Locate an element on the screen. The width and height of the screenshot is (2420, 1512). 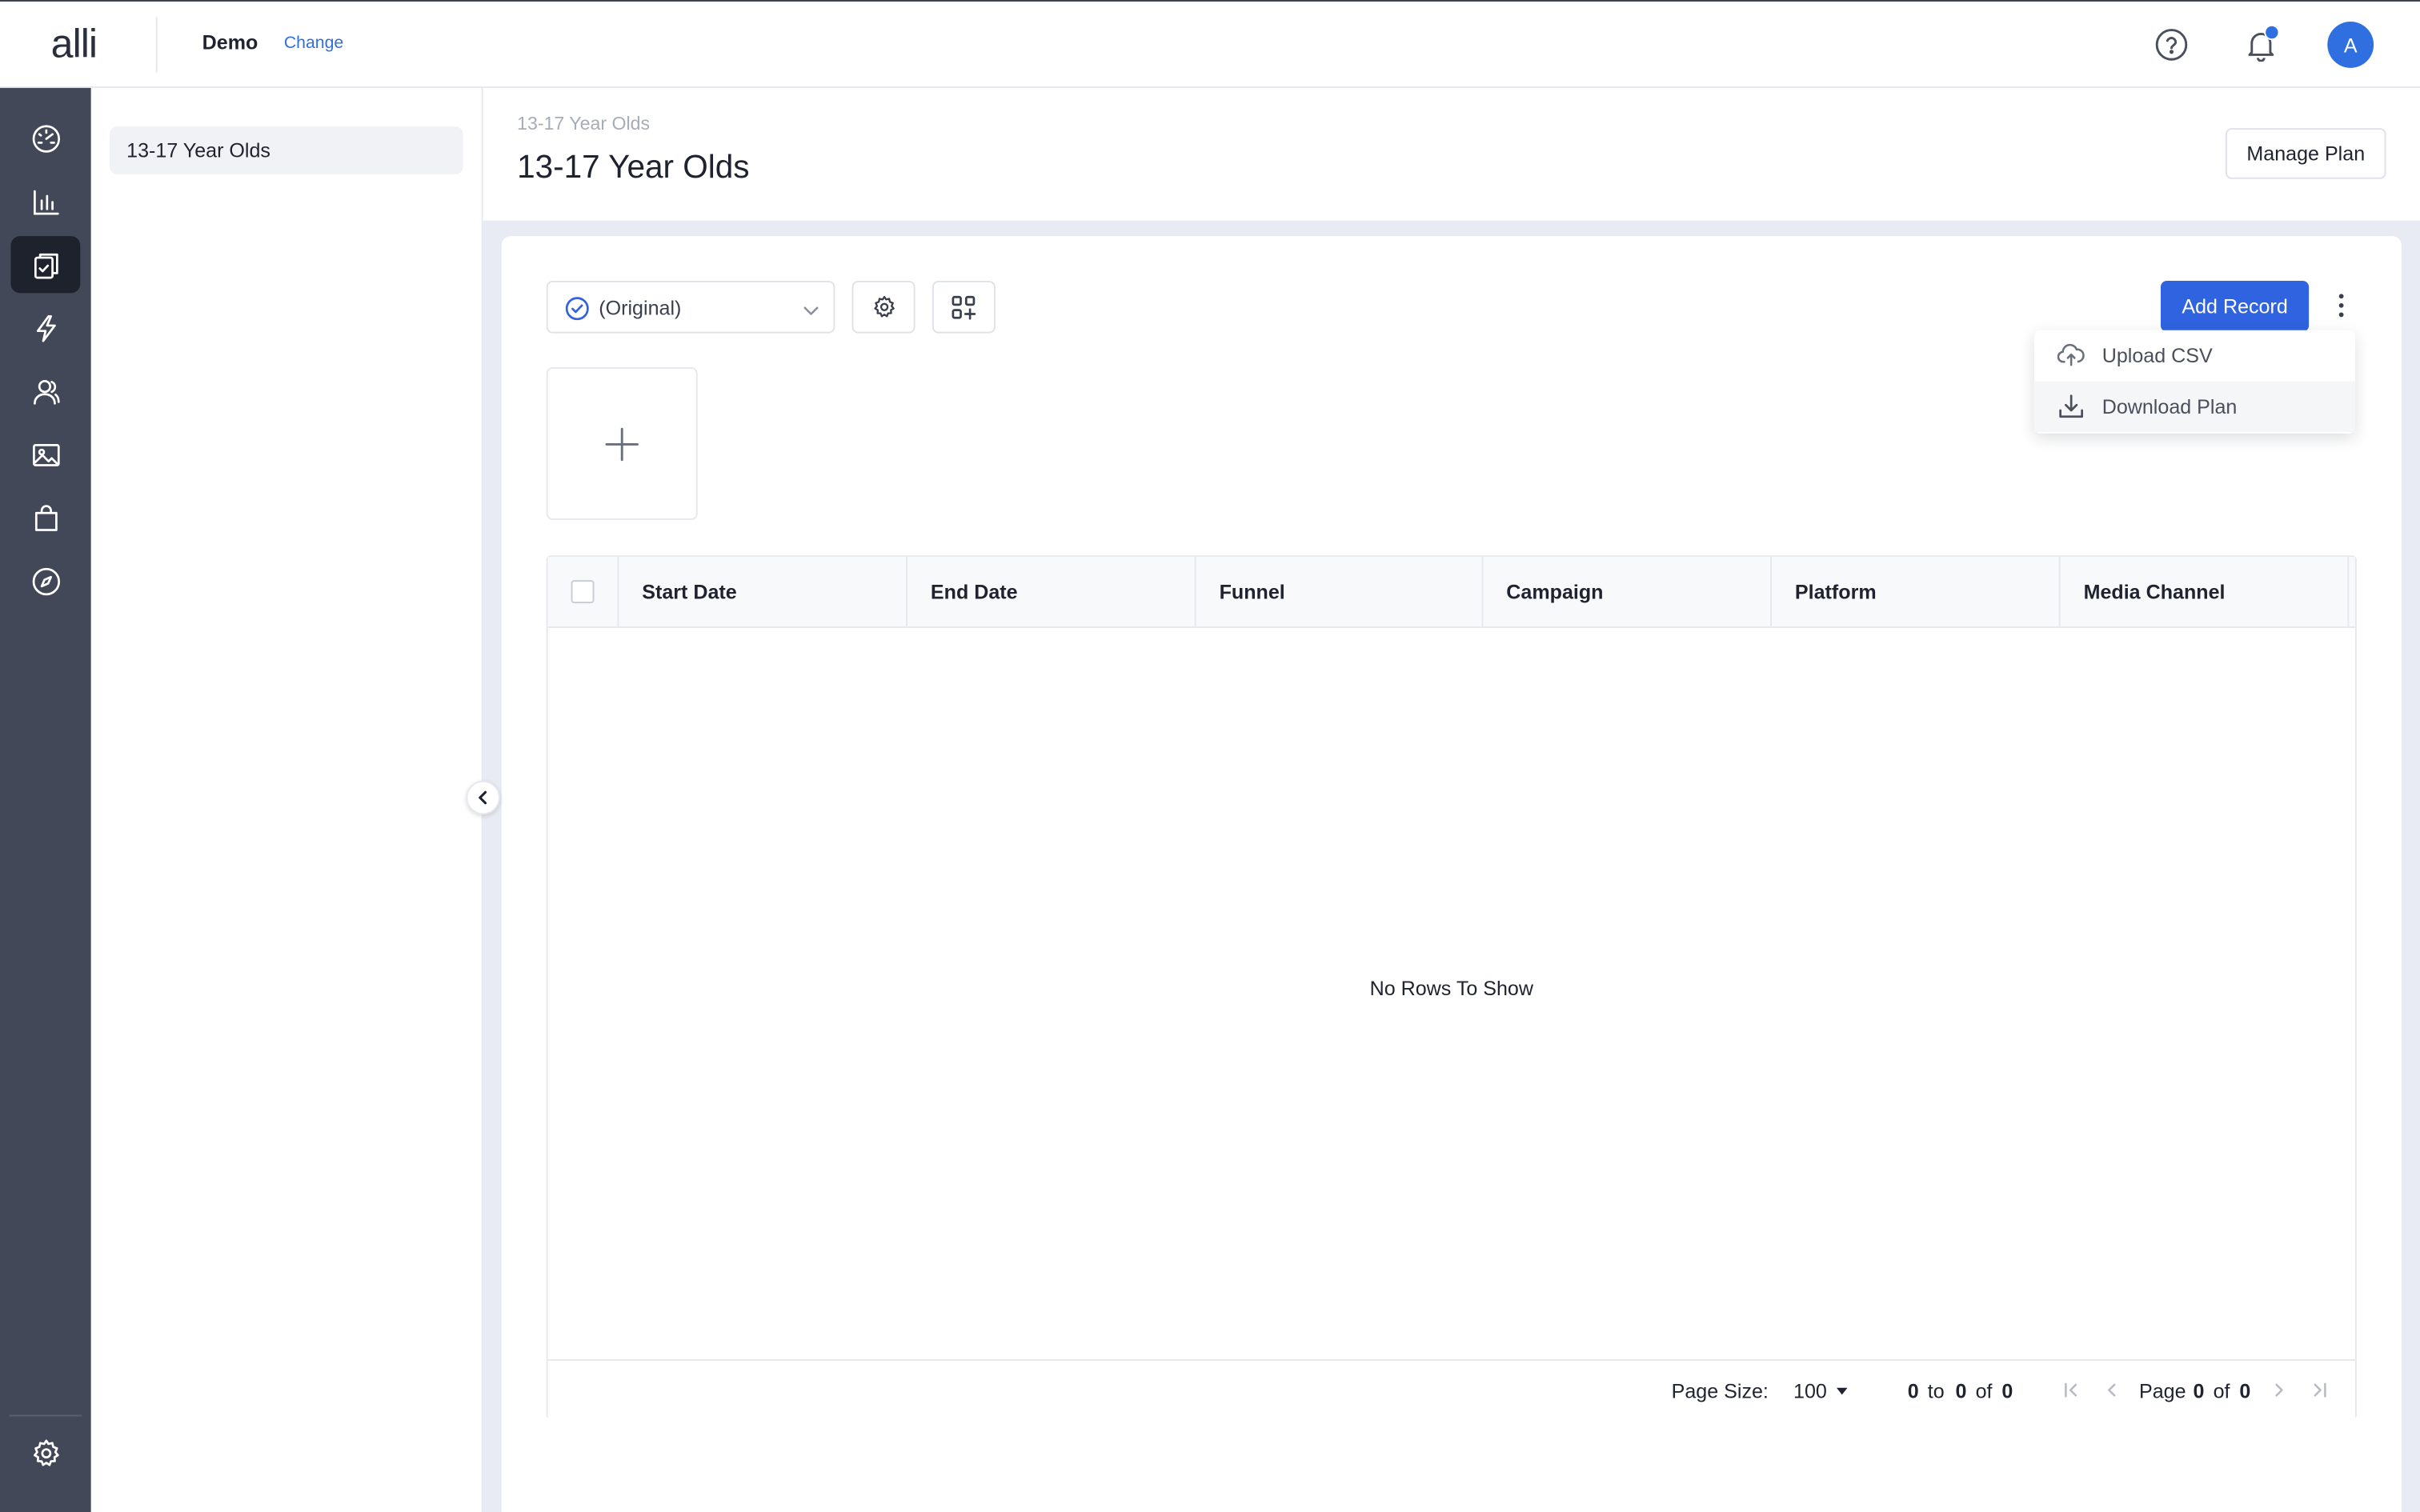
column-header-end-date: End Date is located at coordinates (1052, 592).